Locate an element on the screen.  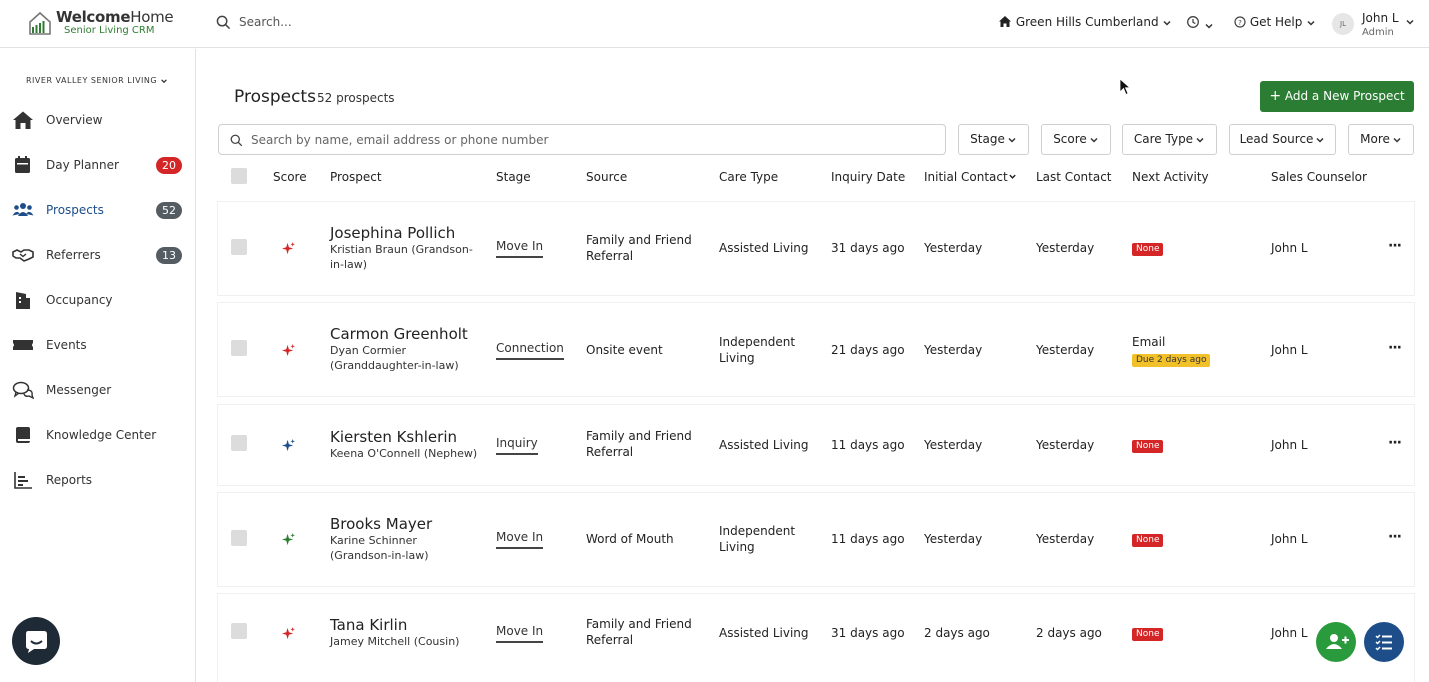
sidebar-item-reports: Reports is located at coordinates (98, 480).